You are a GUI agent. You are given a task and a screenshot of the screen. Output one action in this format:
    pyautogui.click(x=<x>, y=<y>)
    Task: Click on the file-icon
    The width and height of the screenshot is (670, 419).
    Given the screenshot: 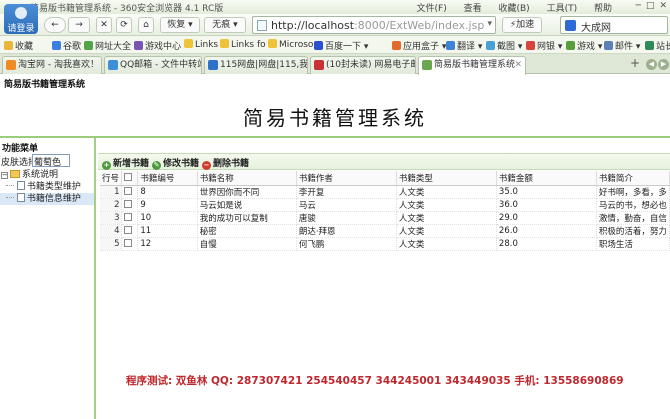 What is the action you would take?
    pyautogui.click(x=20, y=185)
    